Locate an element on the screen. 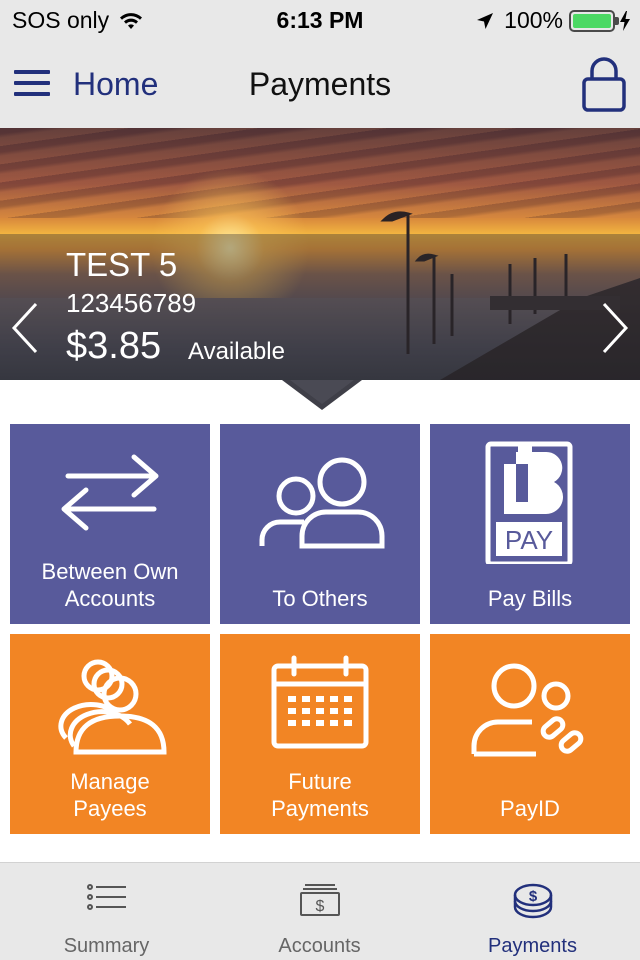 The image size is (640, 960). battery-percent: 100% is located at coordinates (533, 20).